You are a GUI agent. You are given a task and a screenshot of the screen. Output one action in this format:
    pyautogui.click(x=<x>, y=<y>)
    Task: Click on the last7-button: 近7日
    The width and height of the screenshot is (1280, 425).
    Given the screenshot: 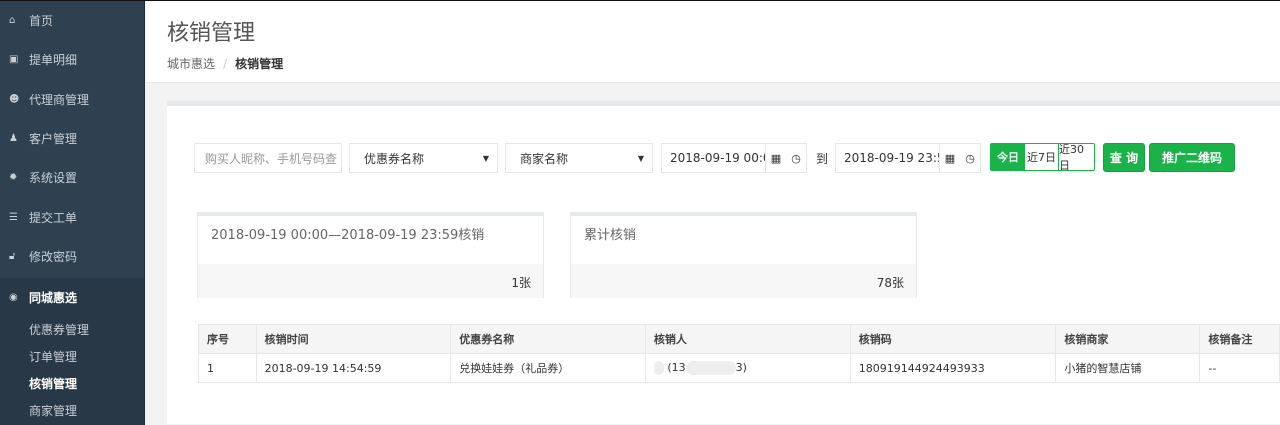 What is the action you would take?
    pyautogui.click(x=1042, y=157)
    